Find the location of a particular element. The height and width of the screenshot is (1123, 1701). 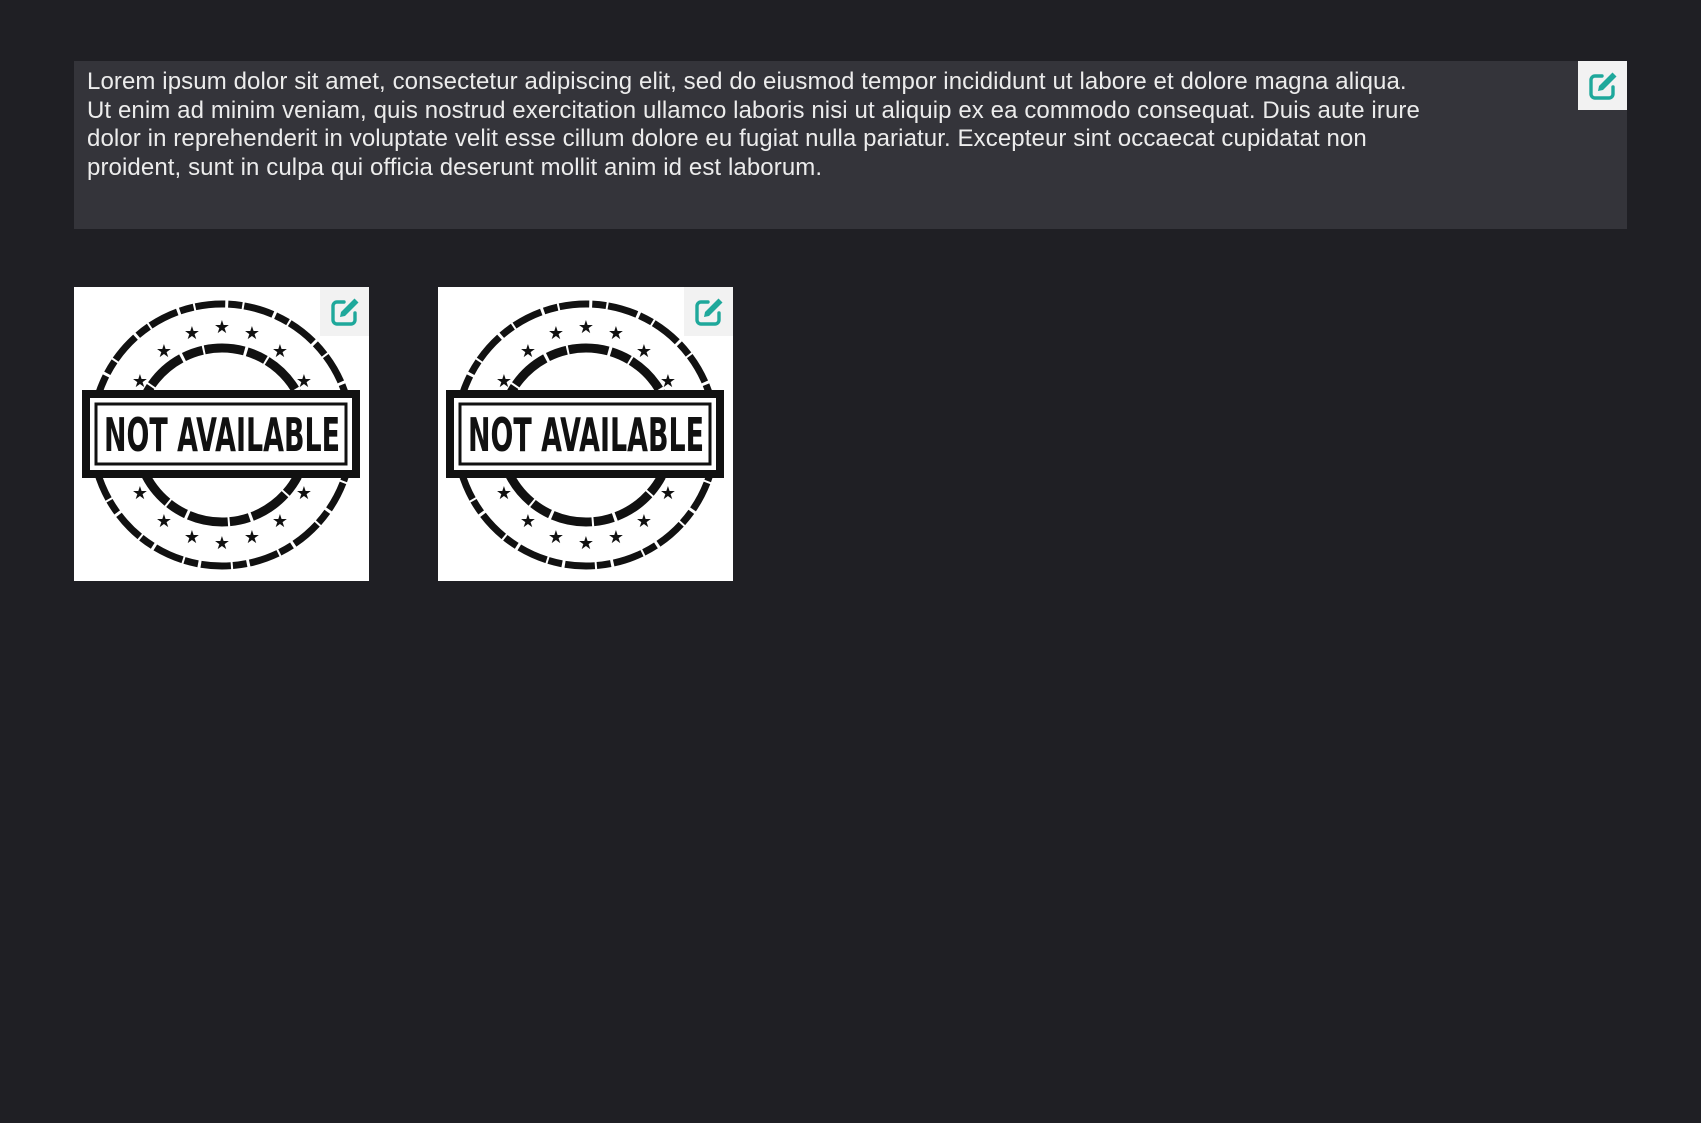

edit-text-button is located at coordinates (1602, 85).